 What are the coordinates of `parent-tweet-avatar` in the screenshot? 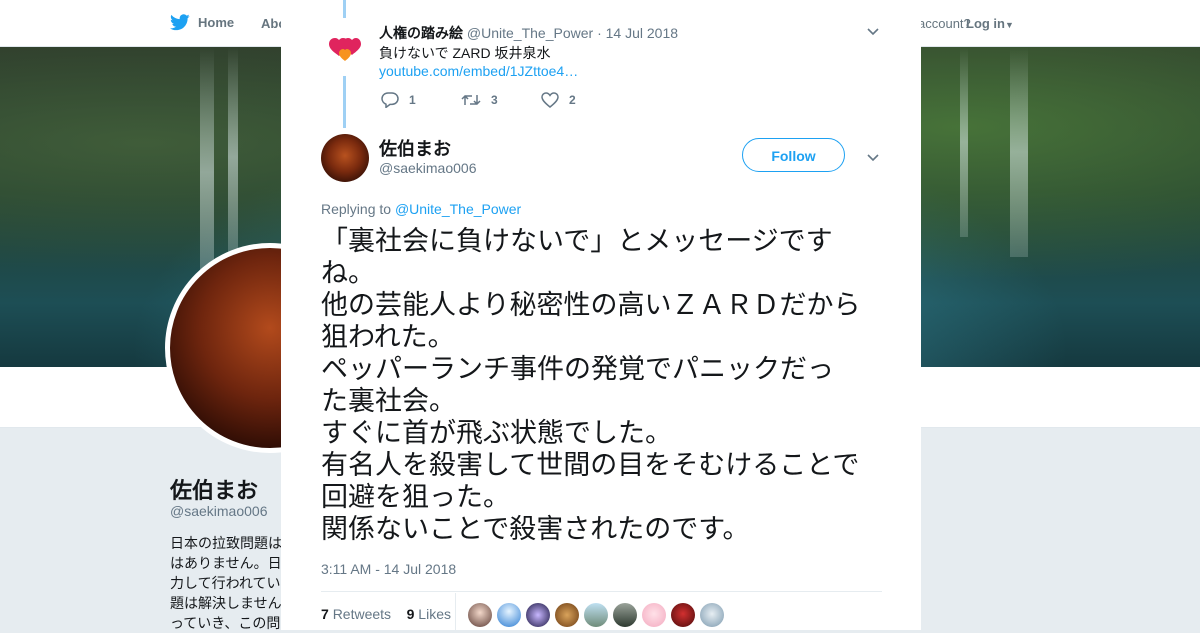 It's located at (345, 48).